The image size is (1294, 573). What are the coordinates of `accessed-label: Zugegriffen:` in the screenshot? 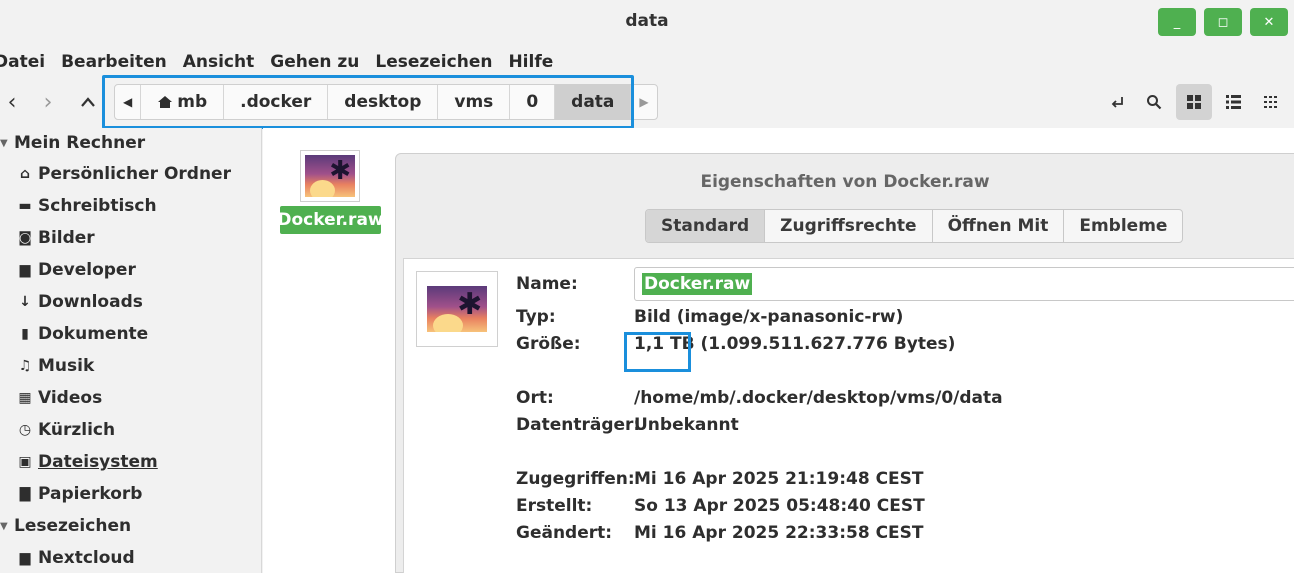 It's located at (575, 479).